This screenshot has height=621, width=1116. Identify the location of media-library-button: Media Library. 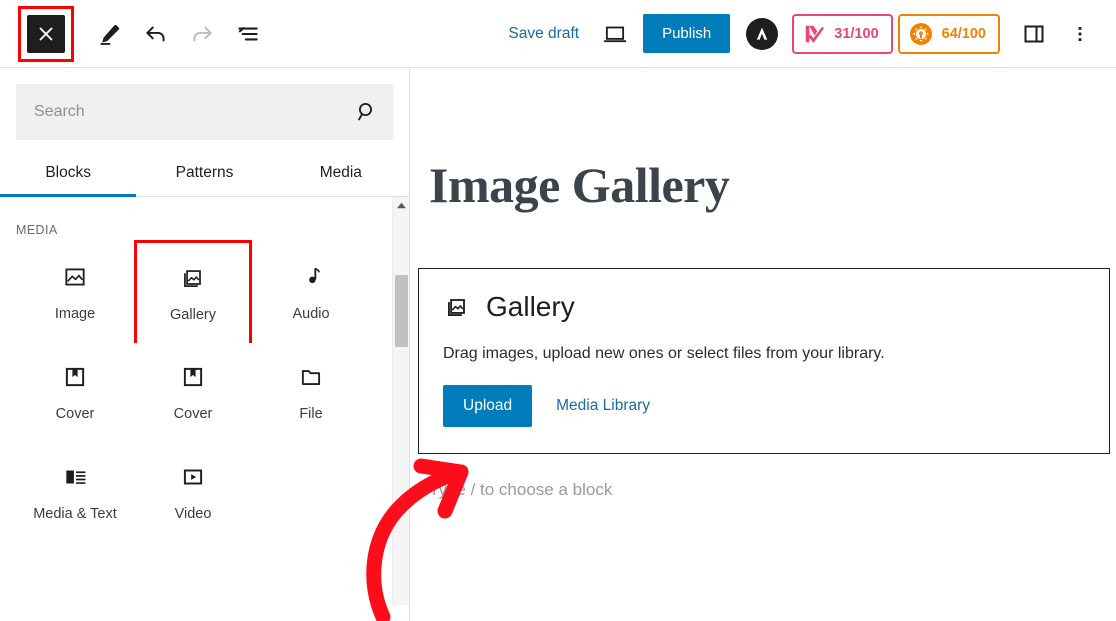
(603, 406).